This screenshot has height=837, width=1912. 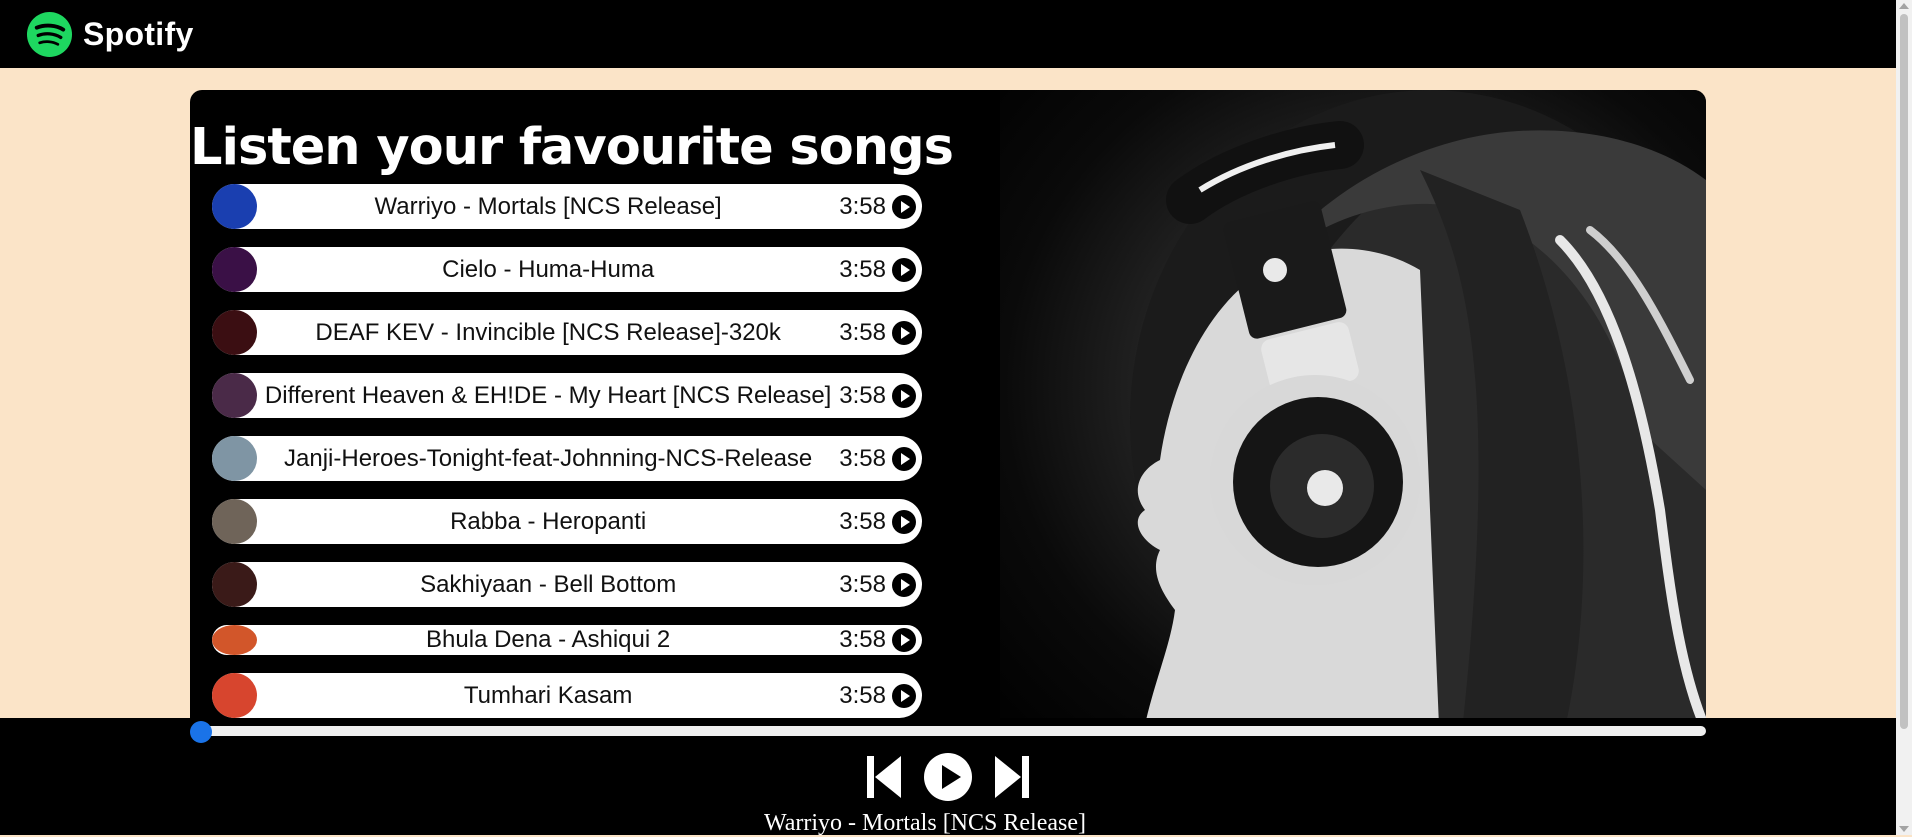 I want to click on page-scrollbar, so click(x=1904, y=417).